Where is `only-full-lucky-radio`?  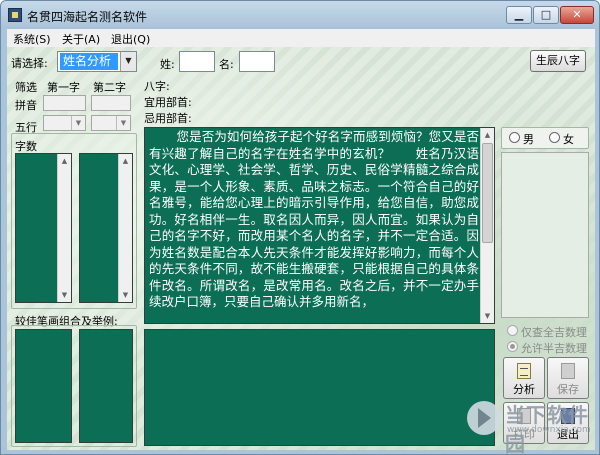
only-full-lucky-radio is located at coordinates (512, 330).